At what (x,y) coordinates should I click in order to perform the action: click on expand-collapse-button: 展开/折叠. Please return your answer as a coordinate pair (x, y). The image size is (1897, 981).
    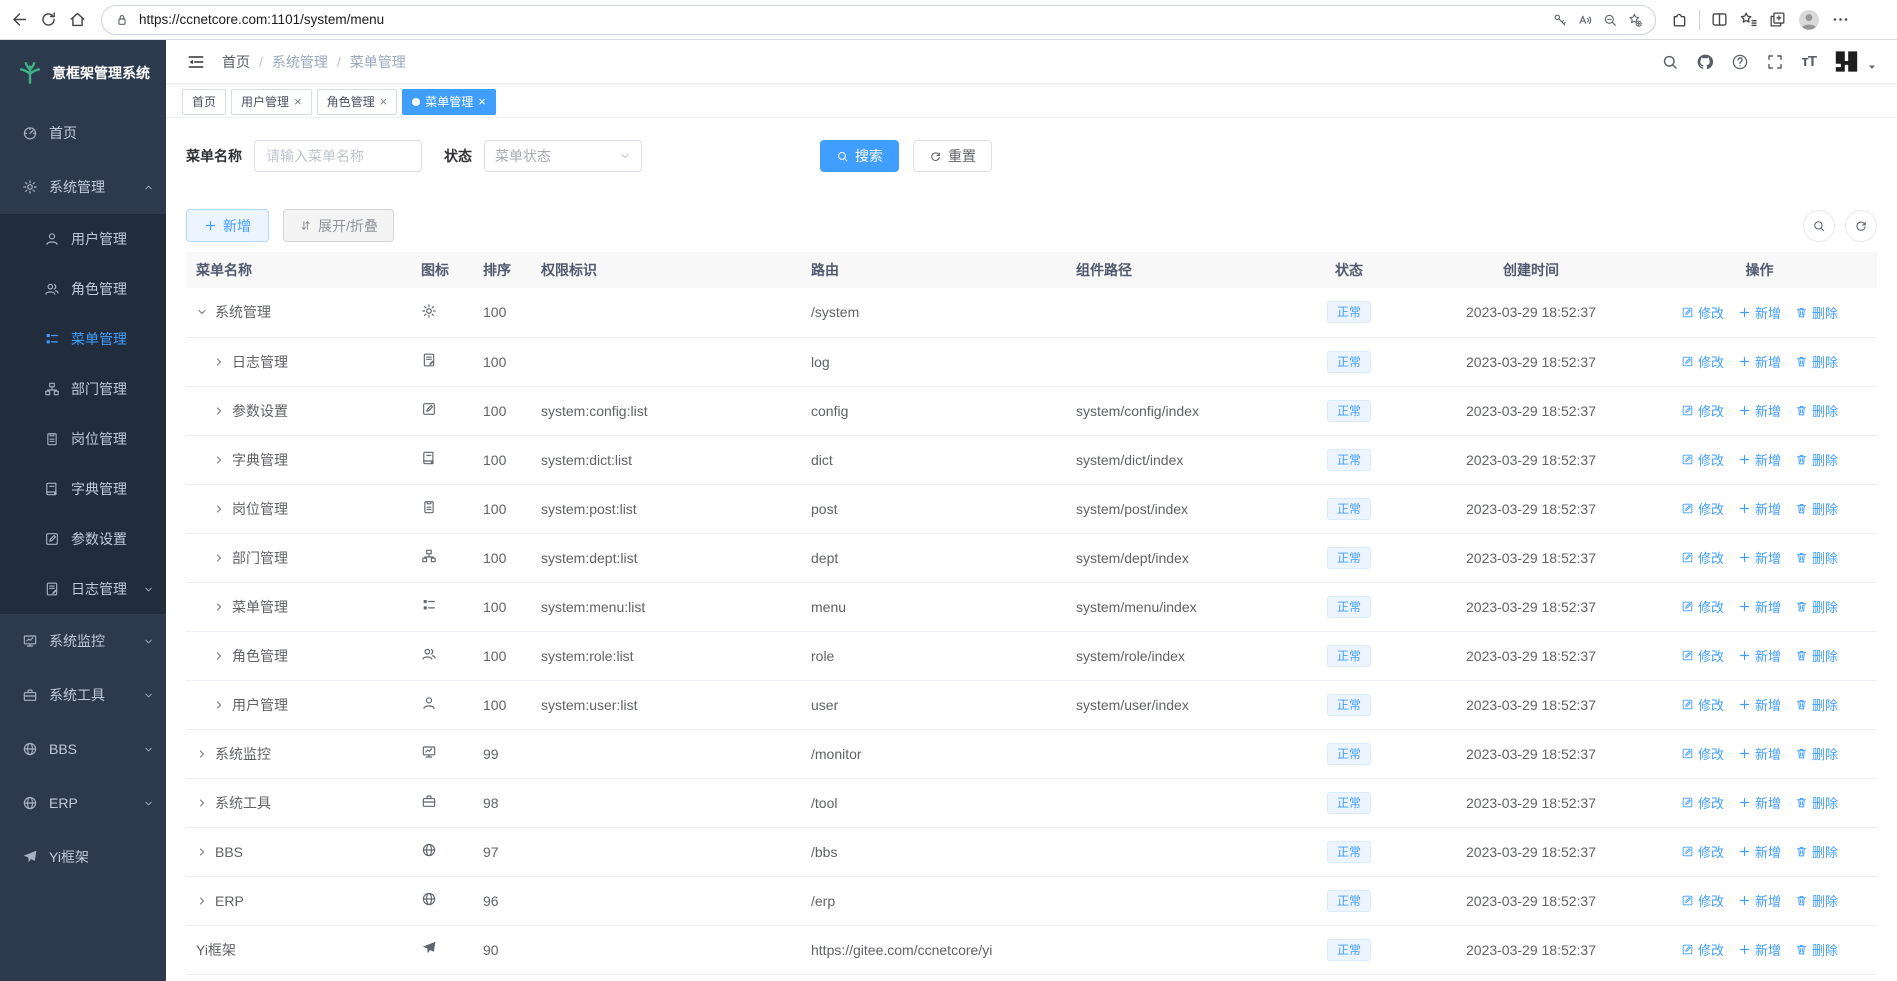
    Looking at the image, I should click on (338, 225).